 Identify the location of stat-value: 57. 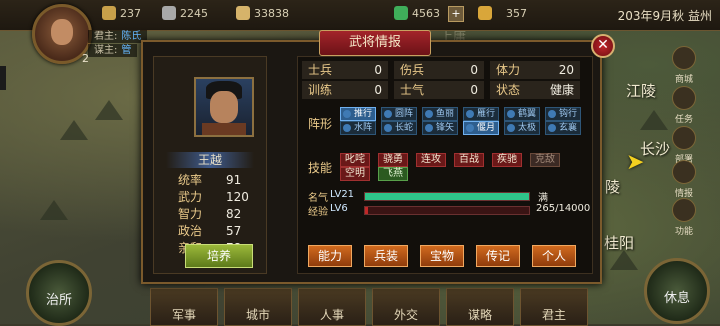
(234, 231).